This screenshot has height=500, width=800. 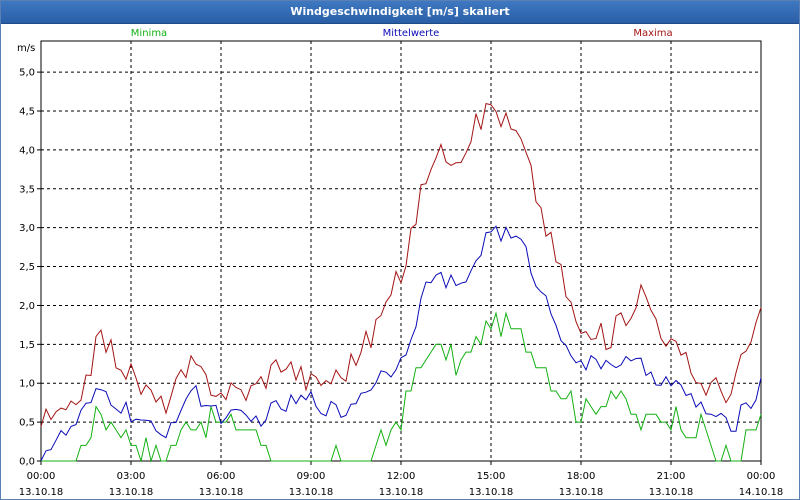 I want to click on legend-label-minima: Minima, so click(x=149, y=33).